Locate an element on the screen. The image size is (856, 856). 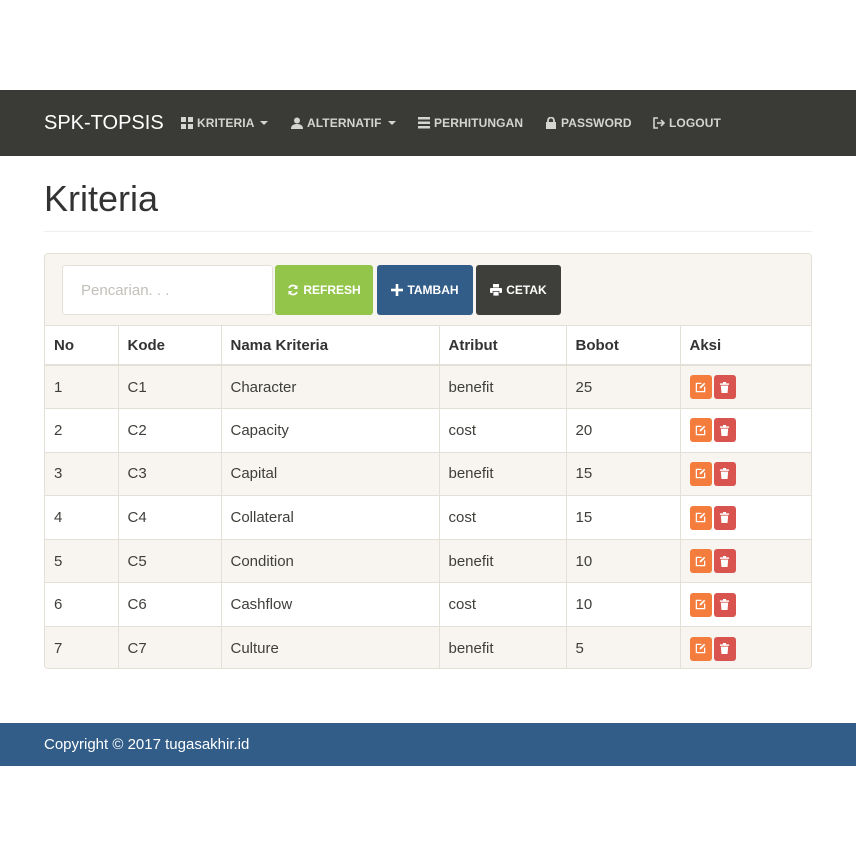
table-row: 7 C7 Culture benefit 5 is located at coordinates (428, 647).